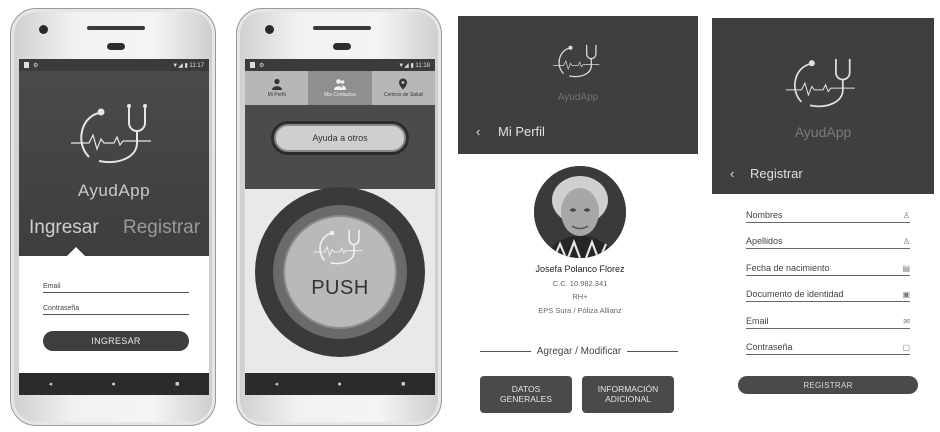  I want to click on tab-label: Centros de Salud, so click(403, 95).